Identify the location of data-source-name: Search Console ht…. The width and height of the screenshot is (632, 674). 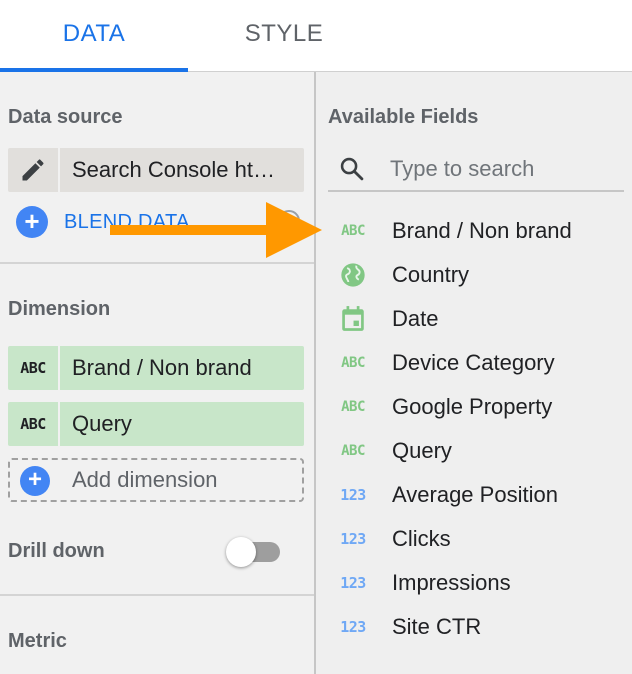
(173, 169).